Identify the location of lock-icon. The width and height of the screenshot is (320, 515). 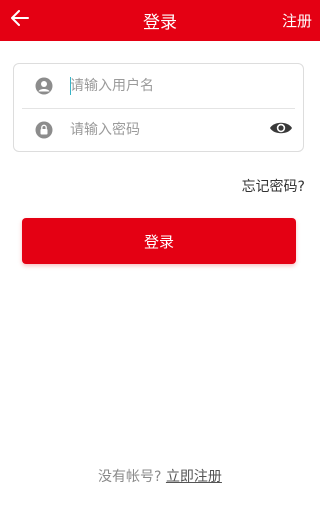
(44, 130).